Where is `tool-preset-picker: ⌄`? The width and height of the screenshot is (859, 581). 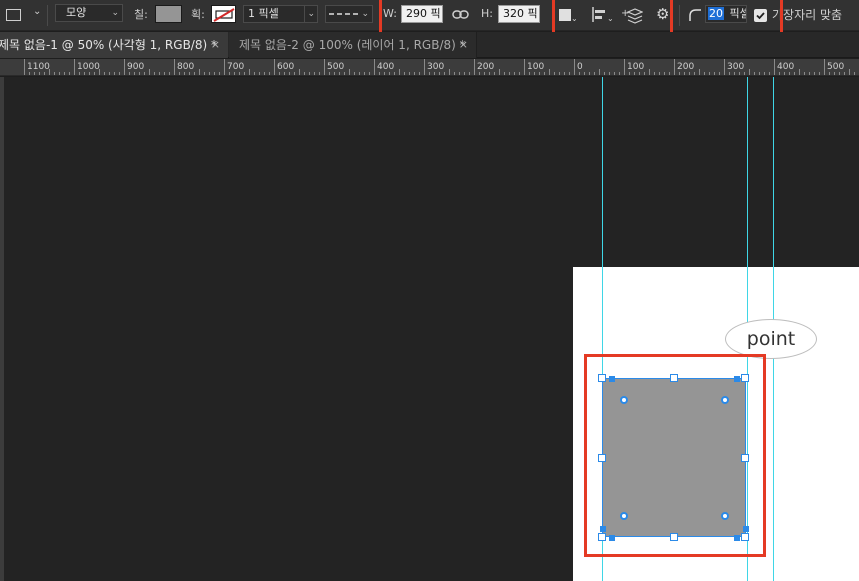 tool-preset-picker: ⌄ is located at coordinates (24, 15).